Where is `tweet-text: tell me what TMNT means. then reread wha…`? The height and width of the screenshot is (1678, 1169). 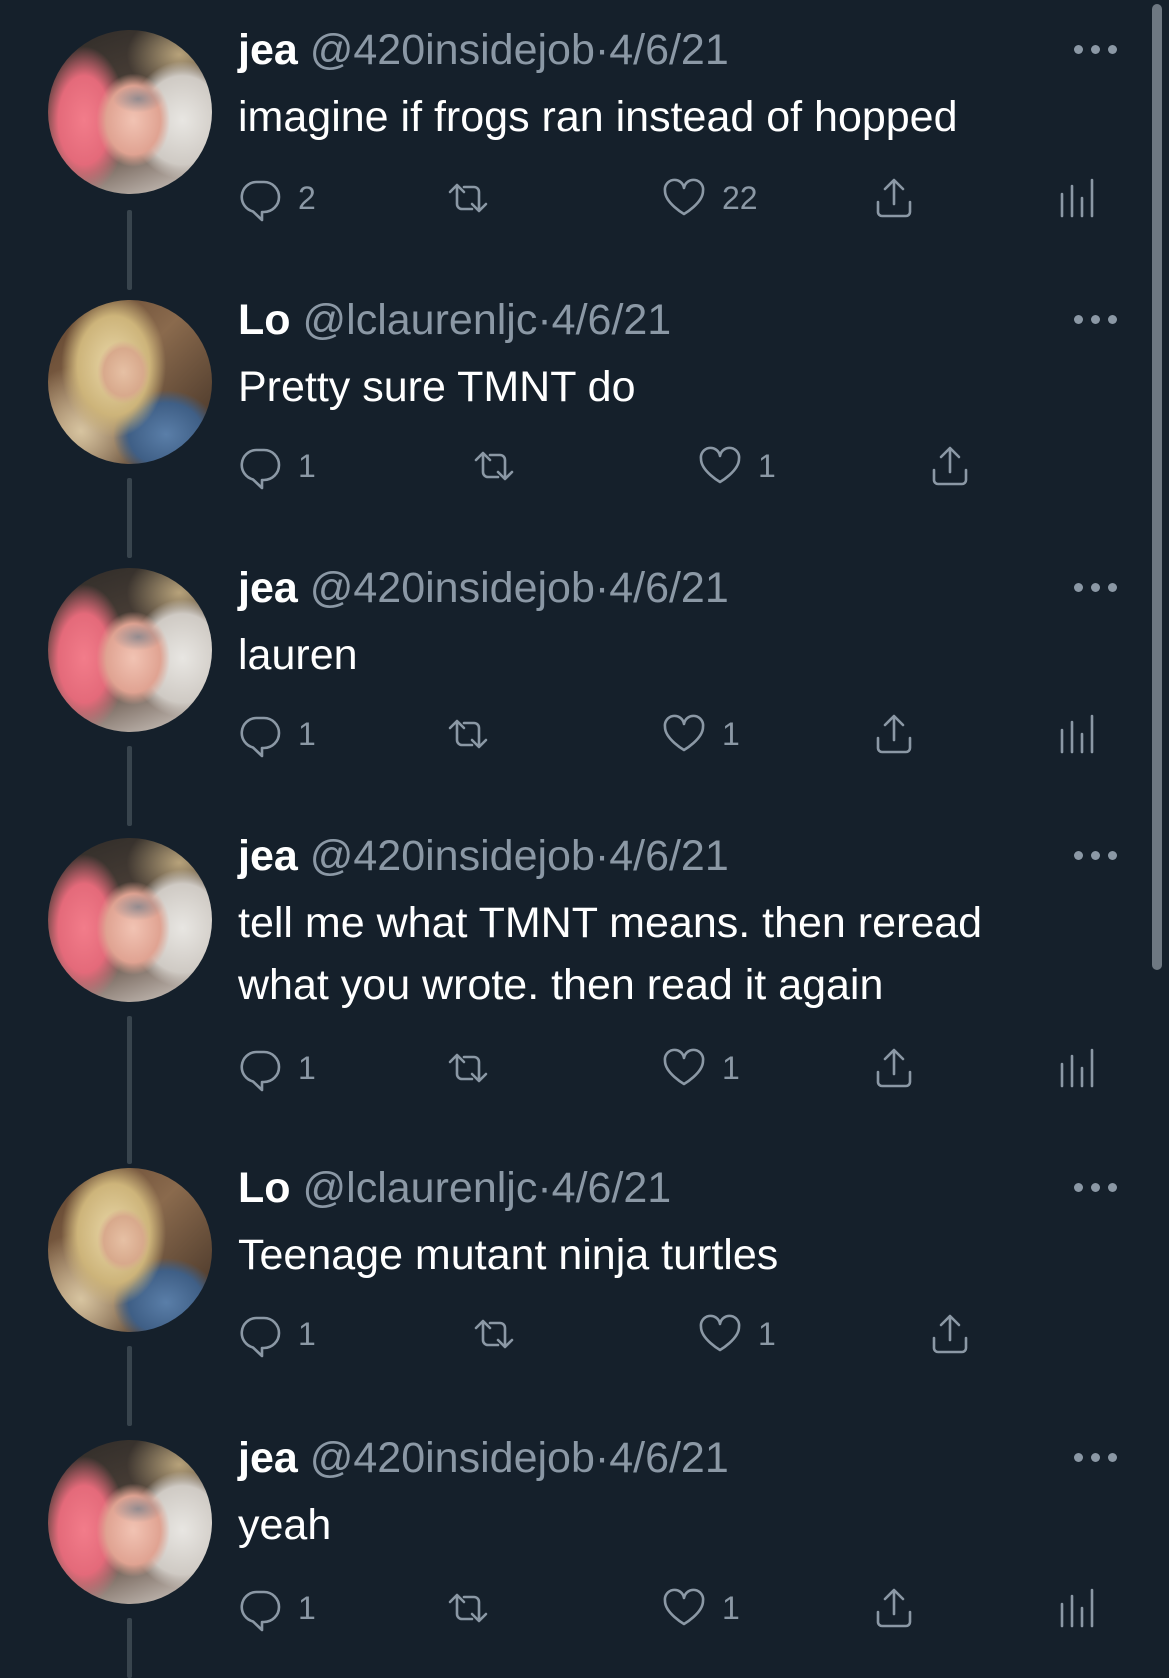 tweet-text: tell me what TMNT means. then reread wha… is located at coordinates (678, 954).